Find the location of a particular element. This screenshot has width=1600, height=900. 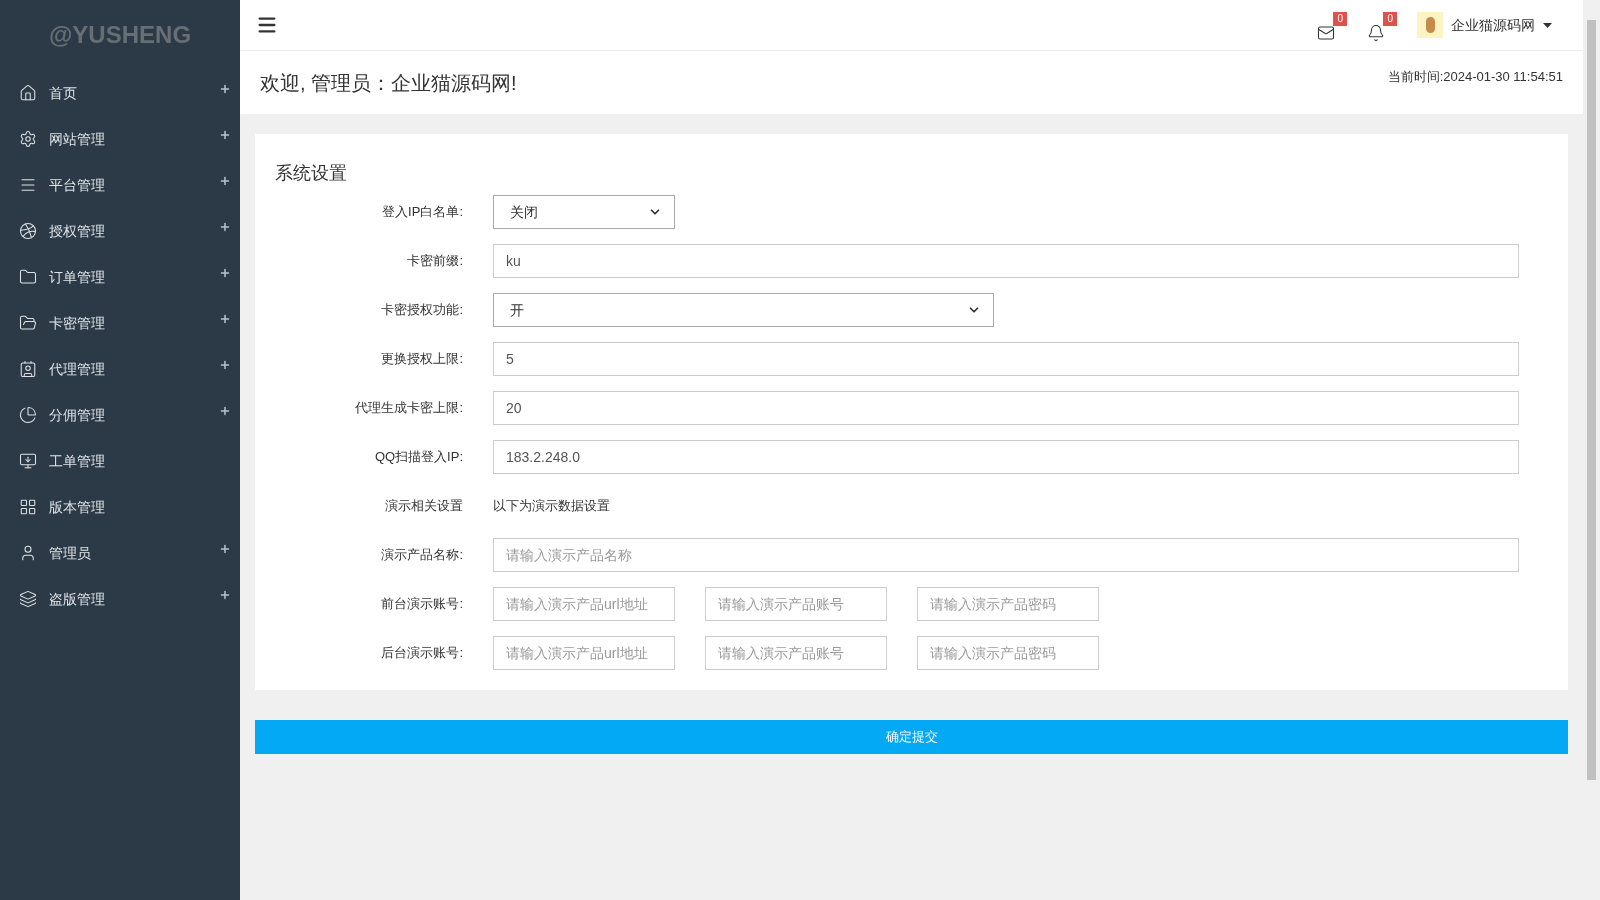

mail-icon is located at coordinates (1326, 33).